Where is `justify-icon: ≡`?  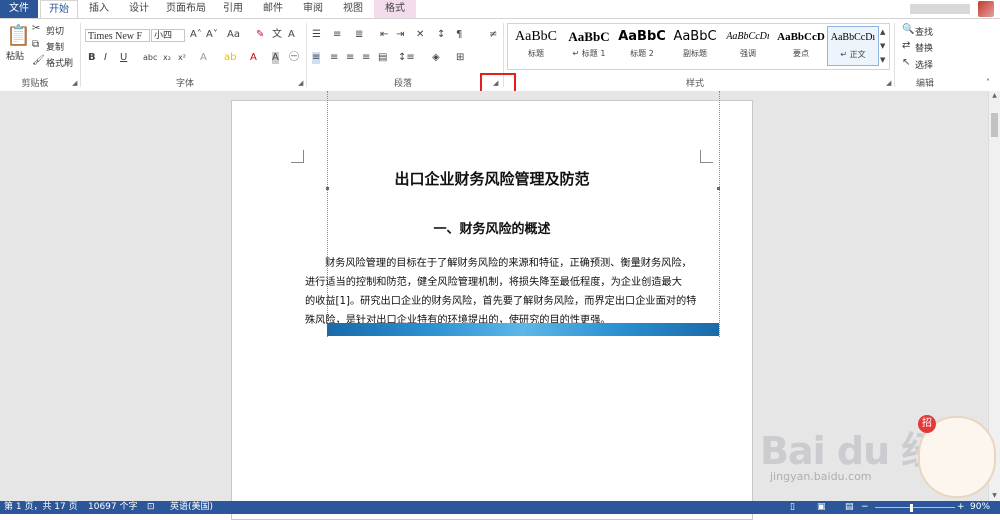 justify-icon: ≡ is located at coordinates (366, 58).